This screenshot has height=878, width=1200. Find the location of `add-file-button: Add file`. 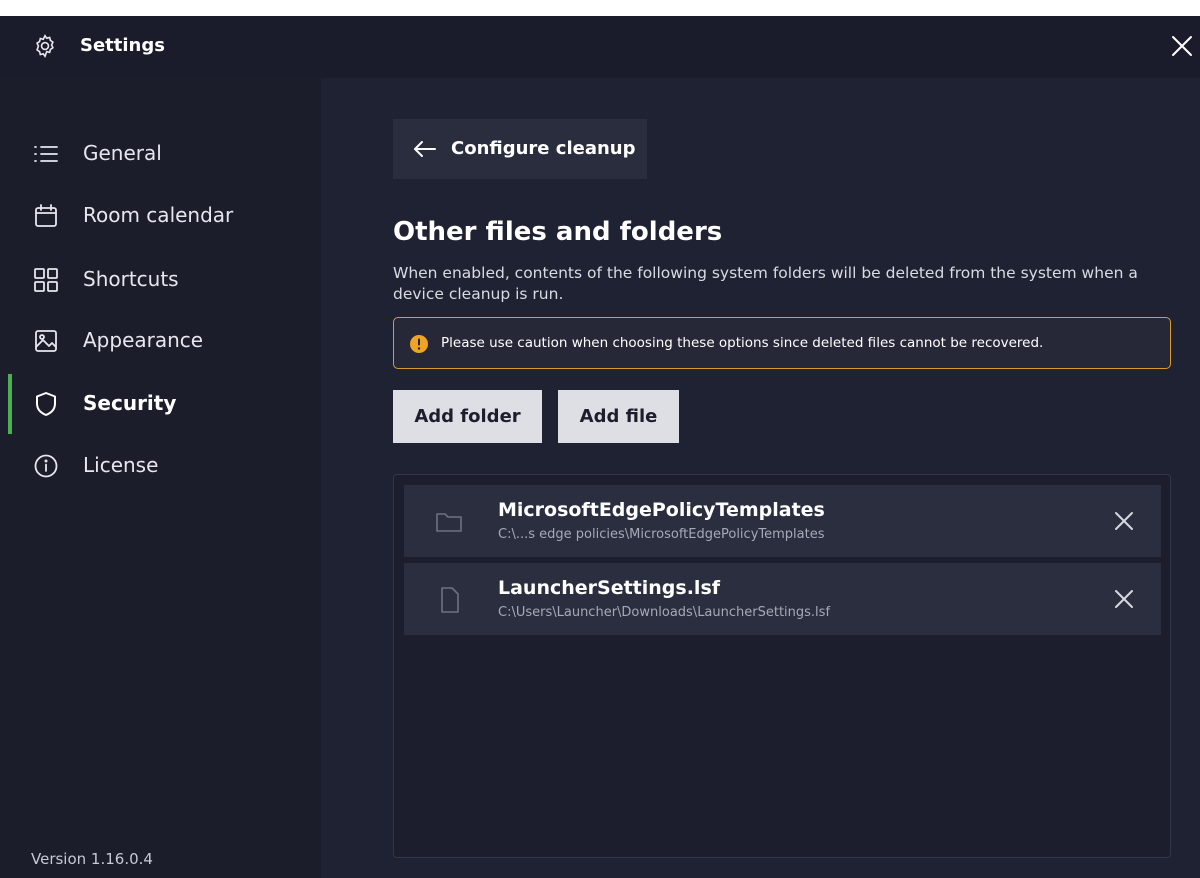

add-file-button: Add file is located at coordinates (618, 416).